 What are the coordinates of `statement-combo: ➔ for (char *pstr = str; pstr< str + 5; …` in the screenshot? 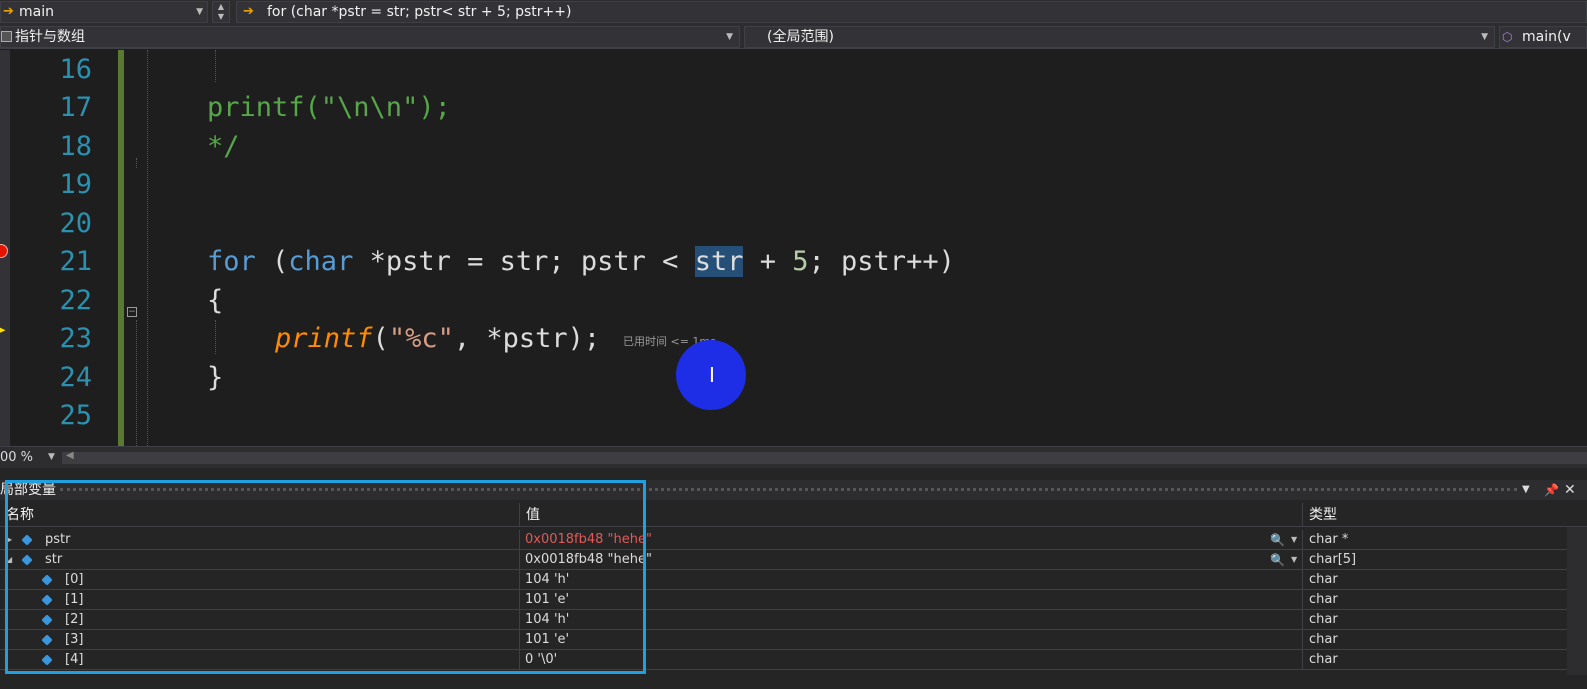 It's located at (911, 12).